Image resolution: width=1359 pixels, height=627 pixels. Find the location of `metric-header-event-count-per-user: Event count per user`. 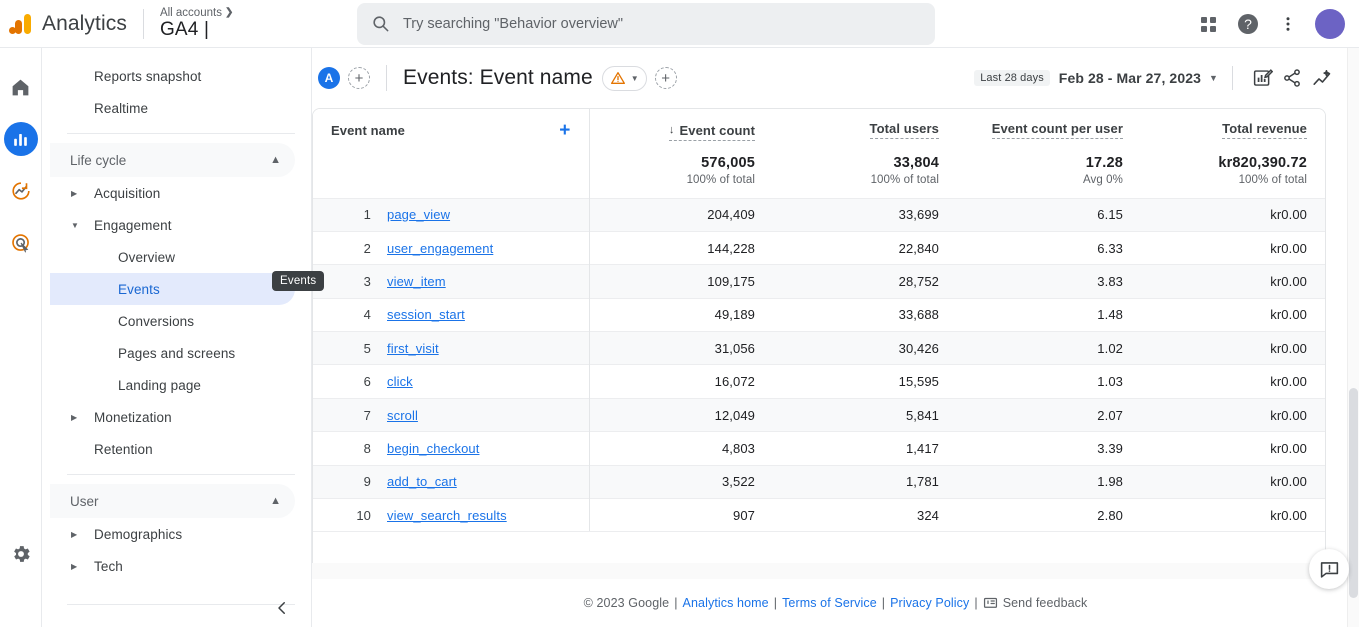

metric-header-event-count-per-user: Event count per user is located at coordinates (1057, 130).